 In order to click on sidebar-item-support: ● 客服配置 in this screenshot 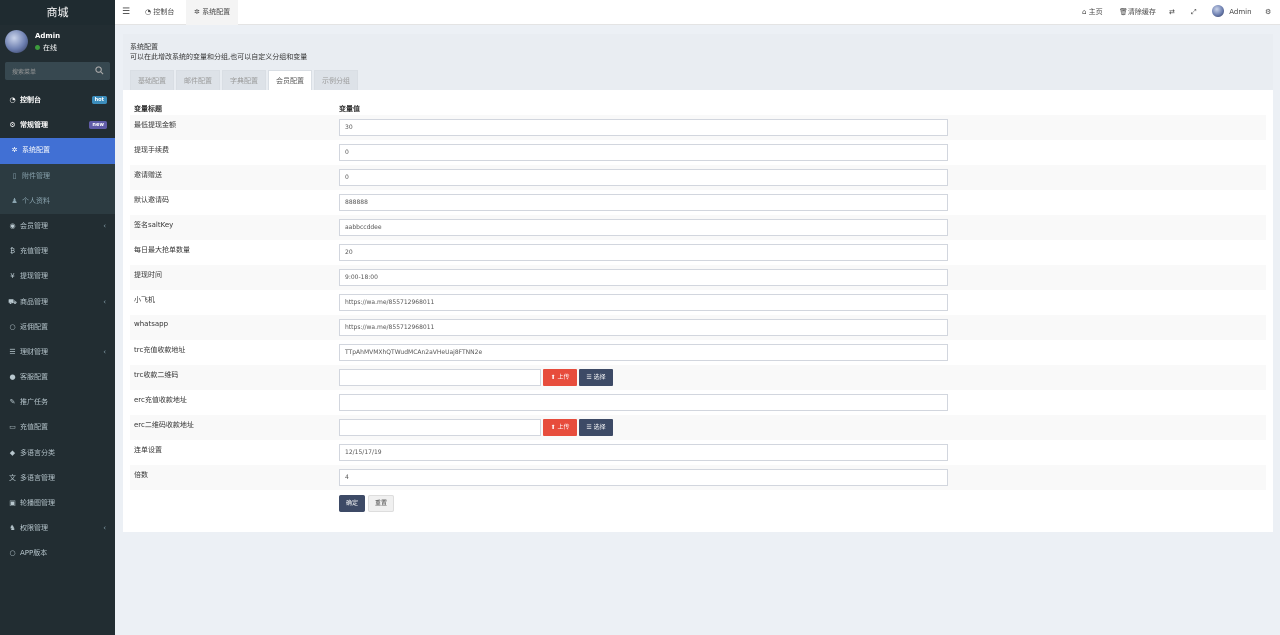, I will do `click(57, 377)`.